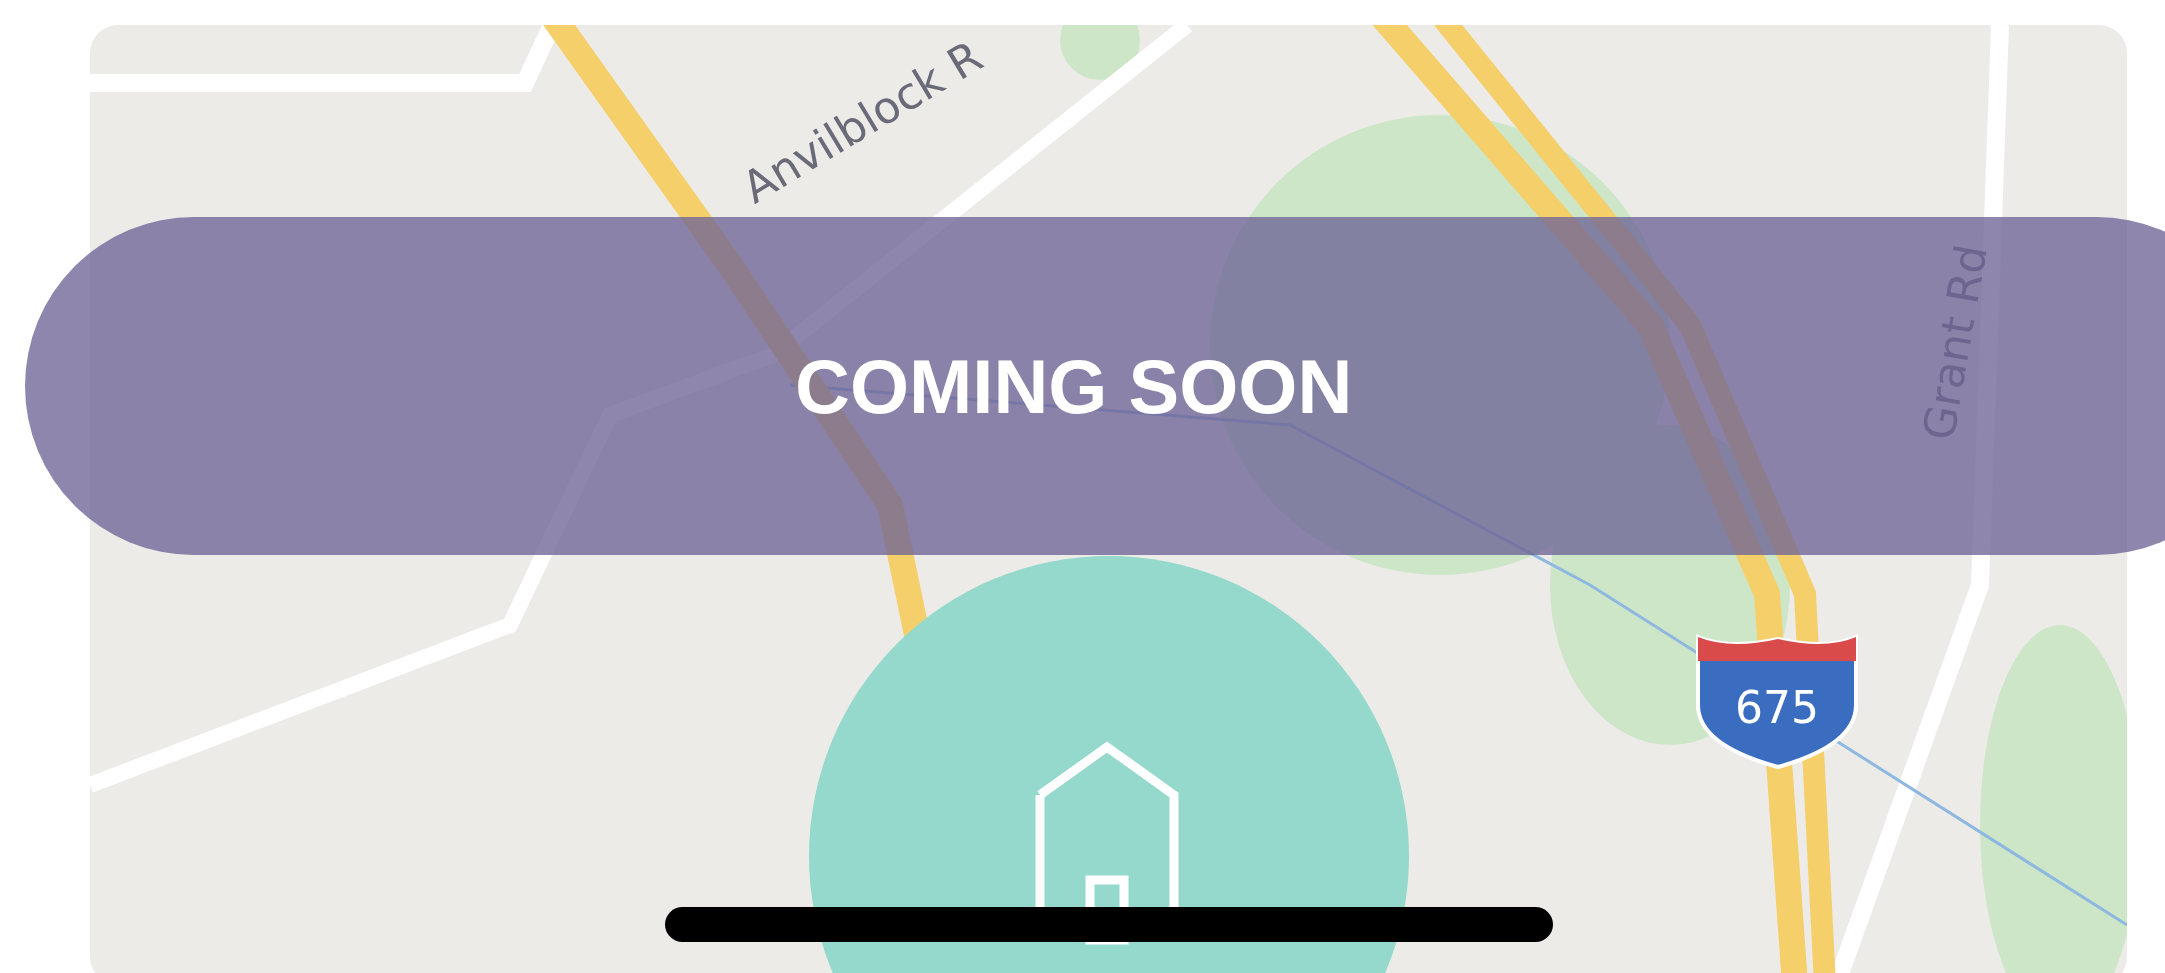  I want to click on highway-shield: 675, so click(1777, 702).